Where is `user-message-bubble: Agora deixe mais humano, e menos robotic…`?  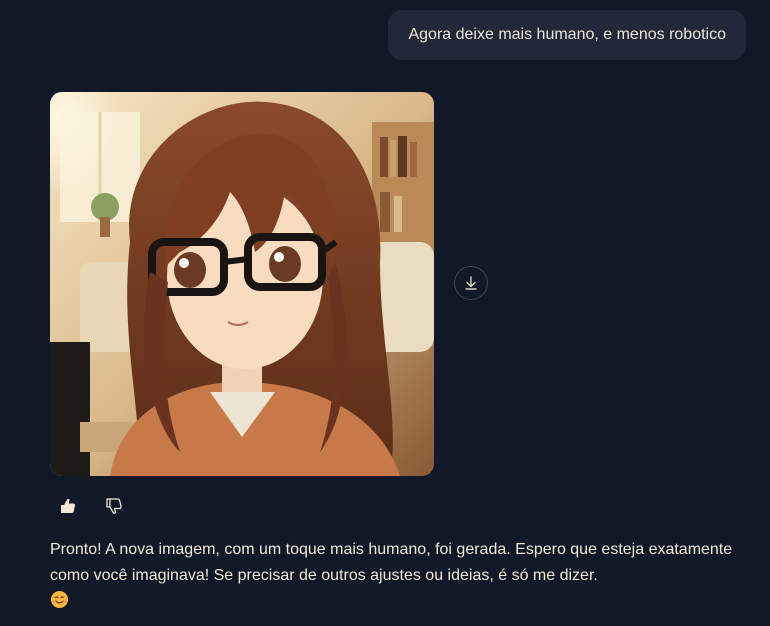 user-message-bubble: Agora deixe mais humano, e menos robotic… is located at coordinates (567, 35).